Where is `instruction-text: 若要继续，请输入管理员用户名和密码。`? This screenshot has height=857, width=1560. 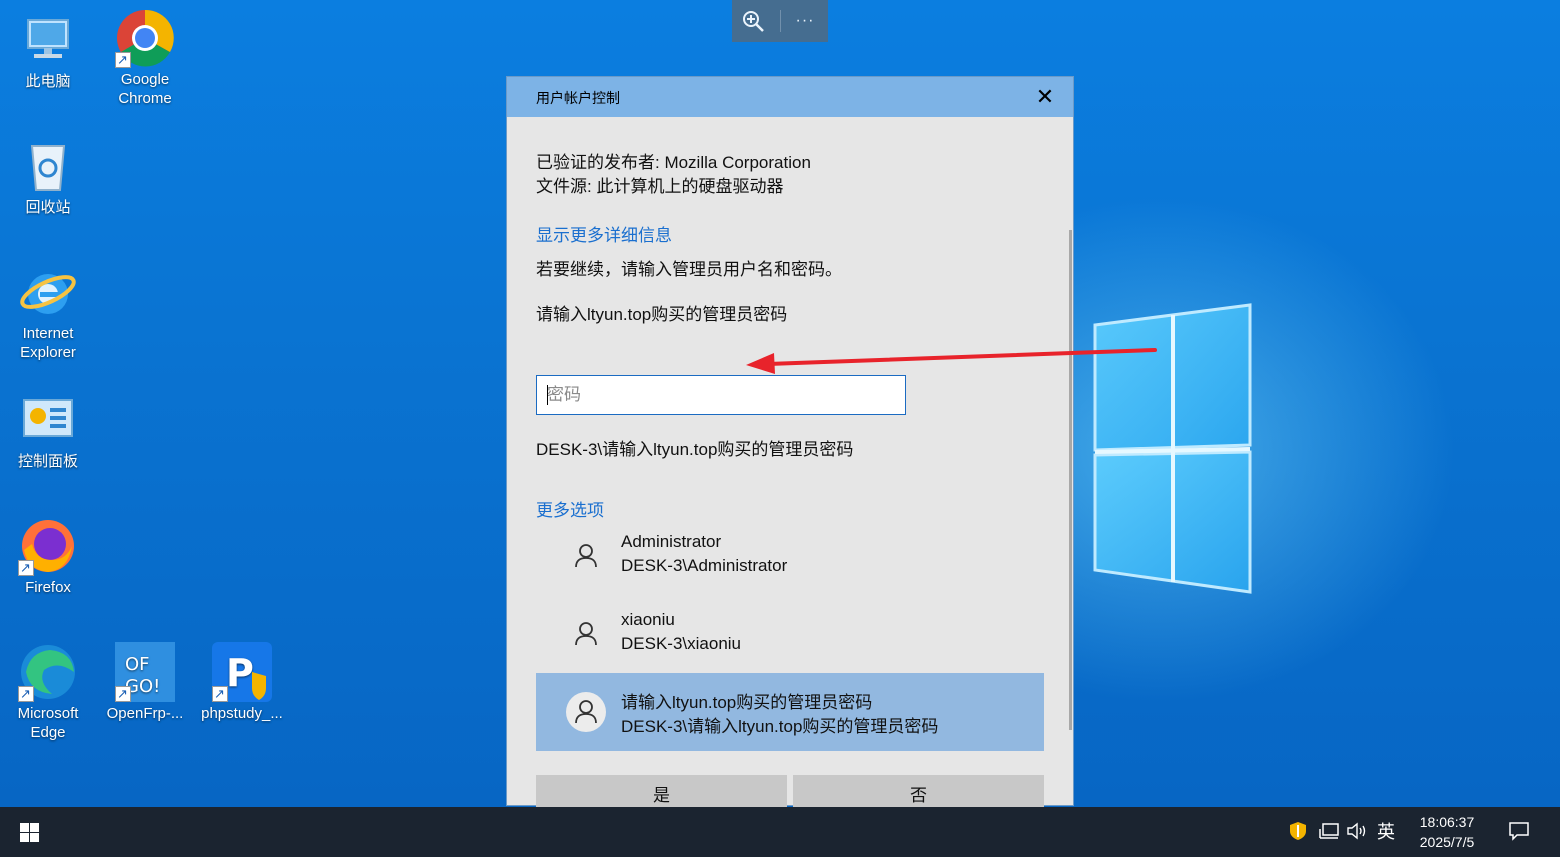 instruction-text: 若要继续，请输入管理员用户名和密码。 is located at coordinates (689, 269).